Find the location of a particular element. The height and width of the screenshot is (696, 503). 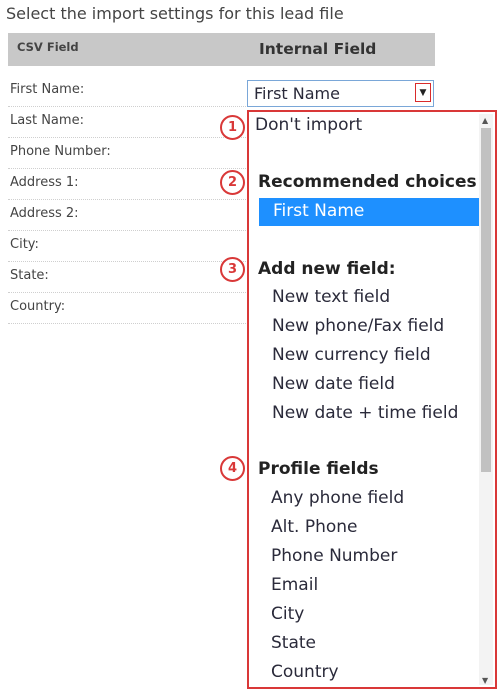

csv-row-phone-number: Phone Number: is located at coordinates (128, 153).